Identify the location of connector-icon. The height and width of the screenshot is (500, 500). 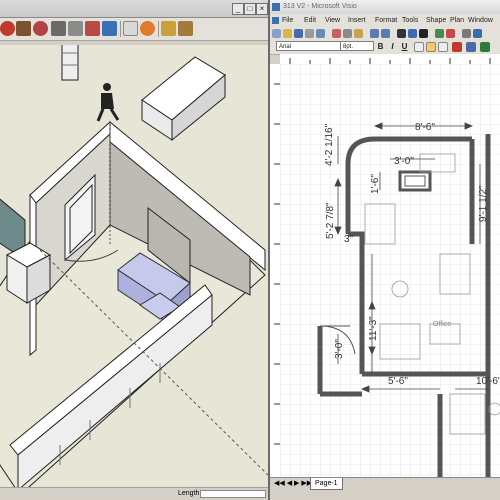
(412, 33).